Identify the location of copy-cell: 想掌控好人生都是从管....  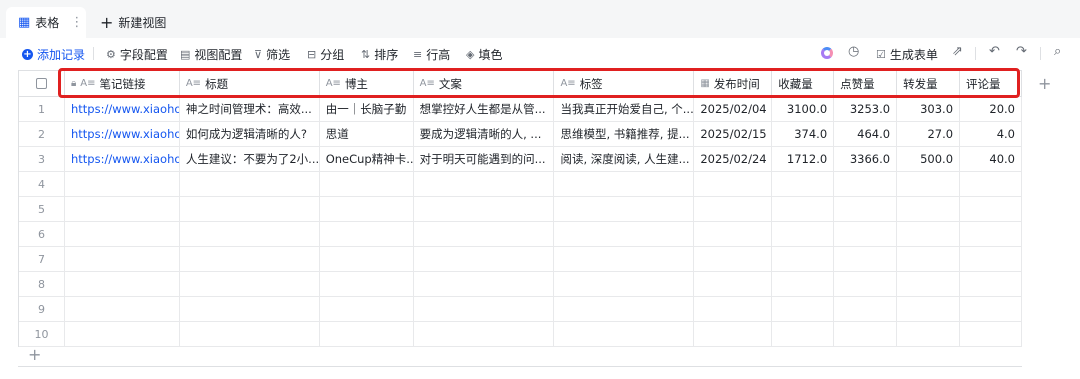
(484, 109).